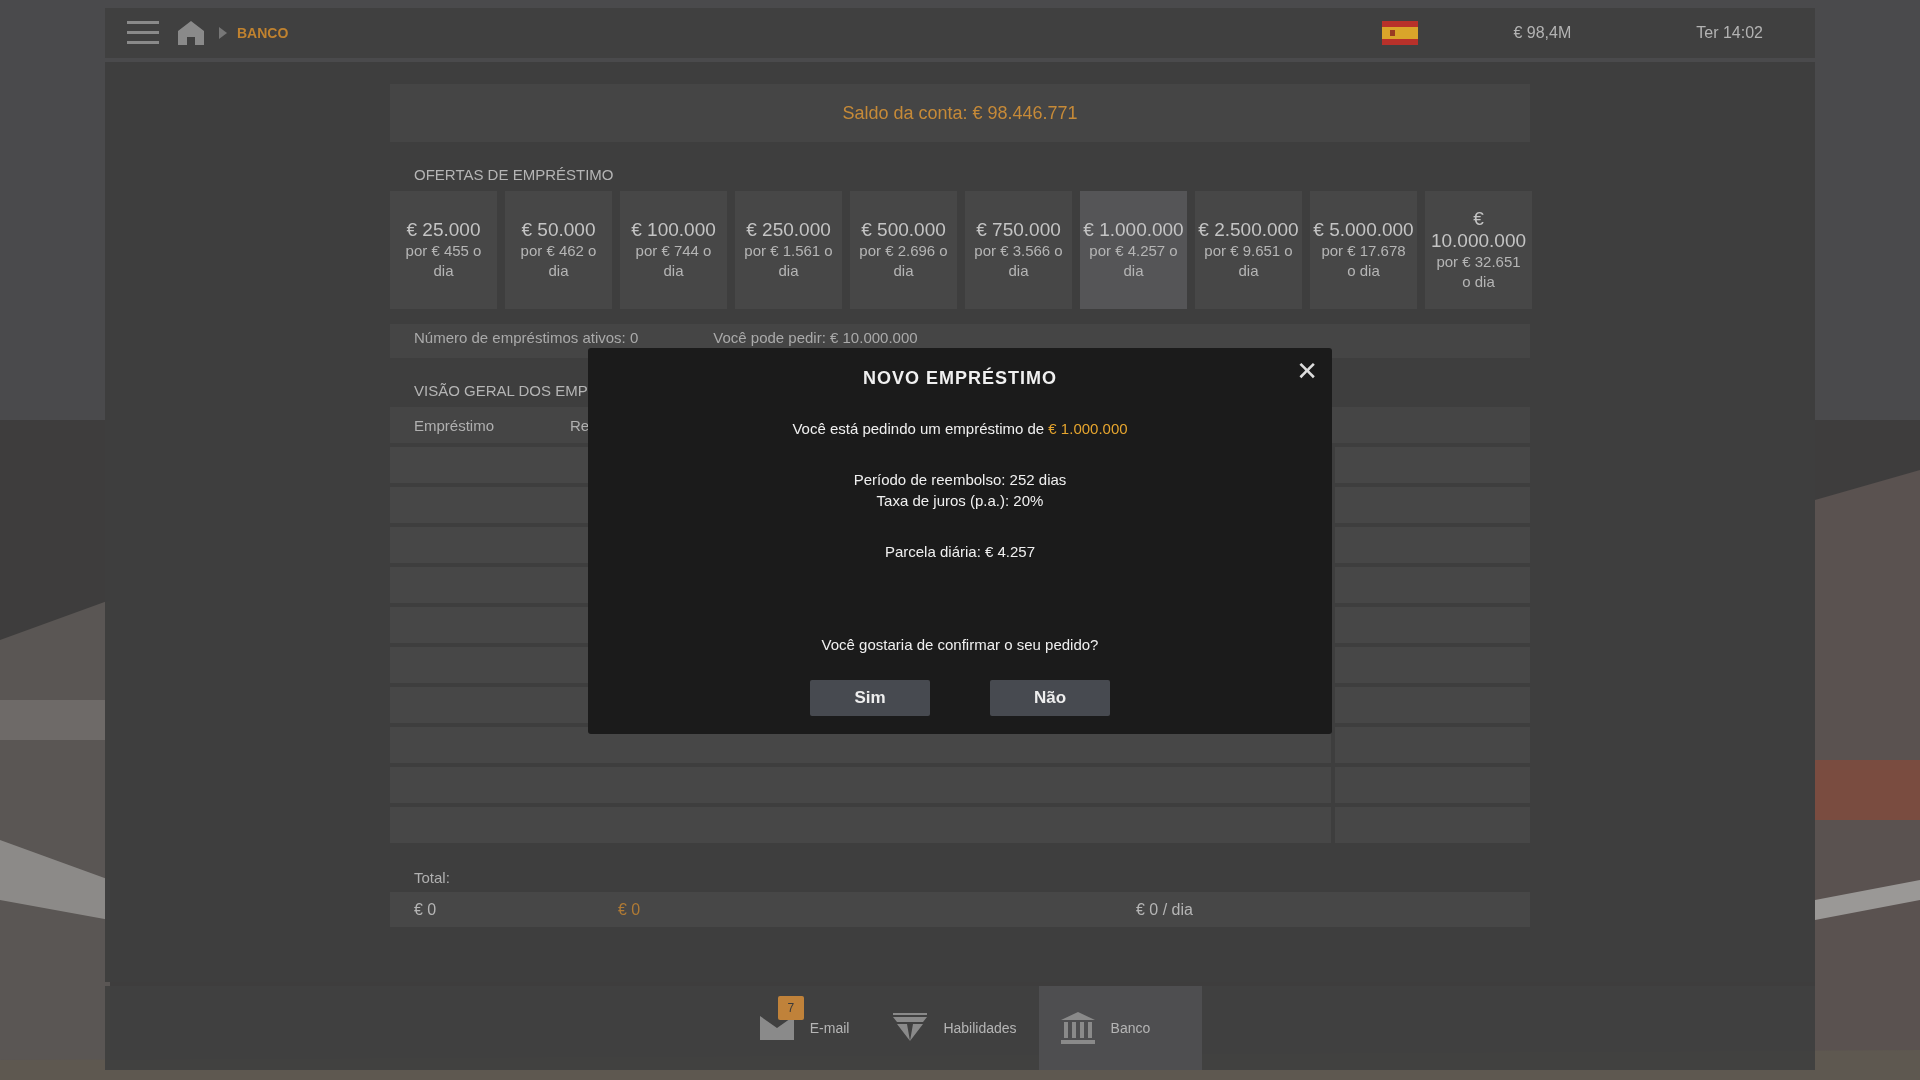  What do you see at coordinates (143, 33) in the screenshot?
I see `menu-icon` at bounding box center [143, 33].